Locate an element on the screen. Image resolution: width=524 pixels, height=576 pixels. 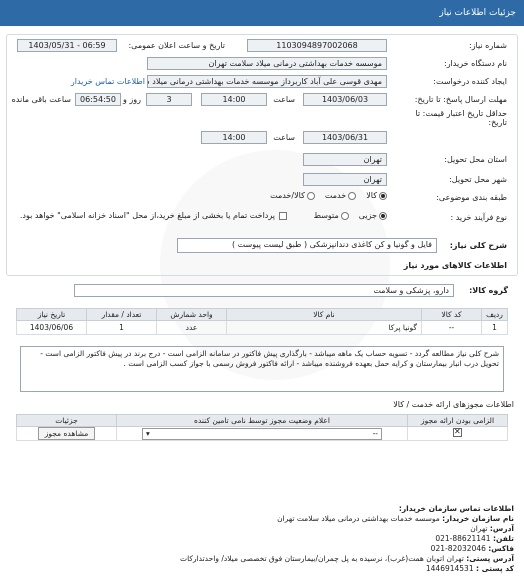
col-name: نام کالا is located at coordinates (324, 314).